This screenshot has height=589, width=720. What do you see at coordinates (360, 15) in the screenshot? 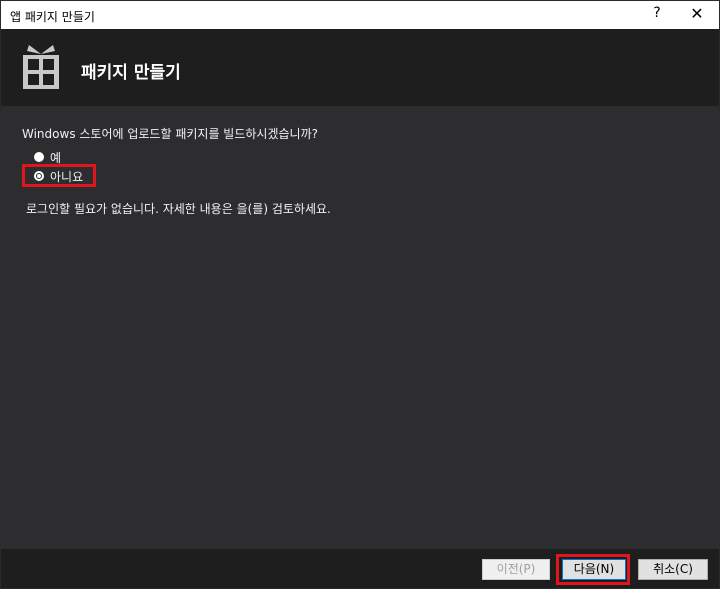
I see `title-bar: 앱 패키지 만들기 ? ✕` at bounding box center [360, 15].